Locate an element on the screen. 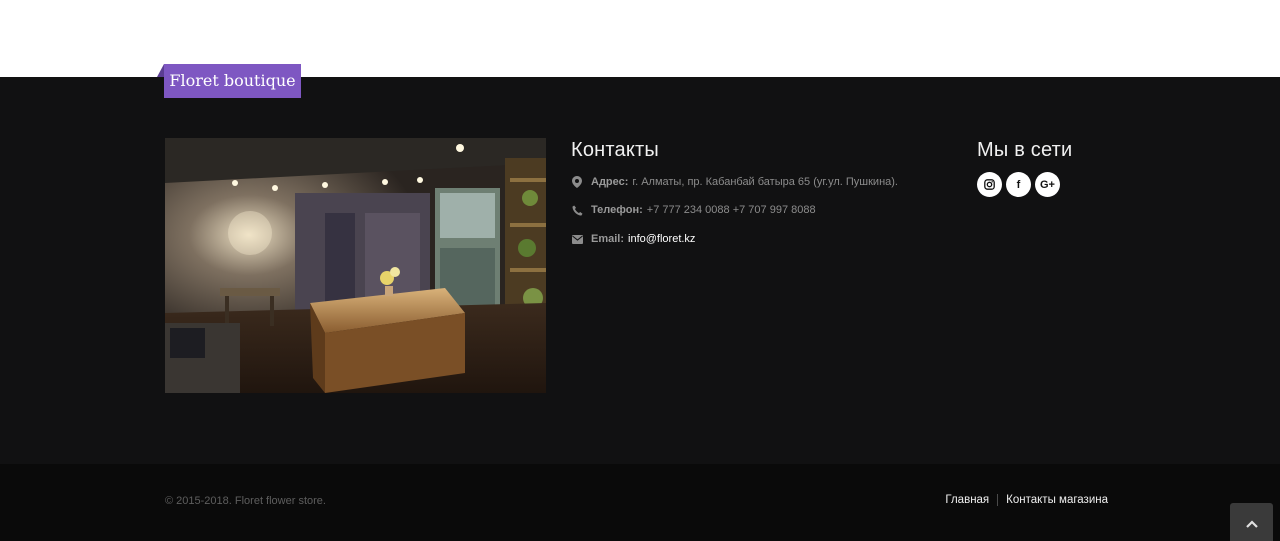 Image resolution: width=1280 pixels, height=541 pixels. store-interior-image is located at coordinates (355, 265).